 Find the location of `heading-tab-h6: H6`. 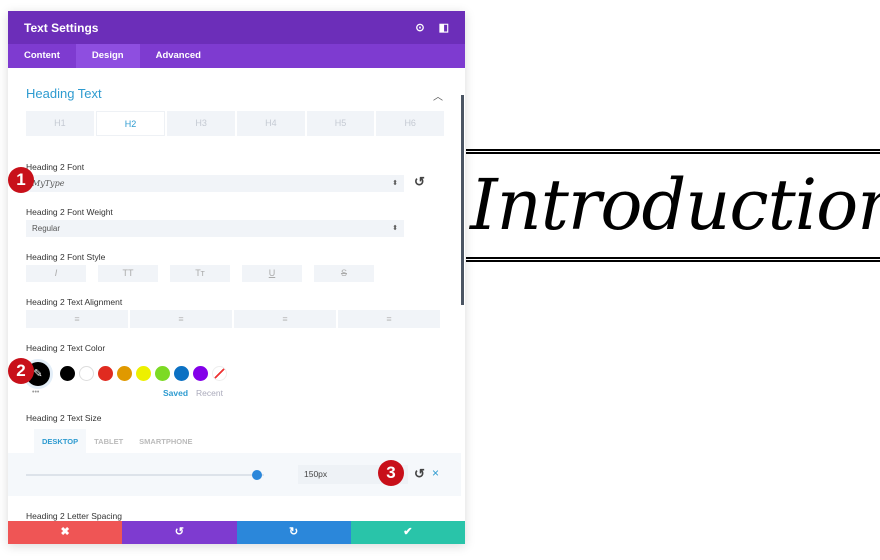

heading-tab-h6: H6 is located at coordinates (410, 123).